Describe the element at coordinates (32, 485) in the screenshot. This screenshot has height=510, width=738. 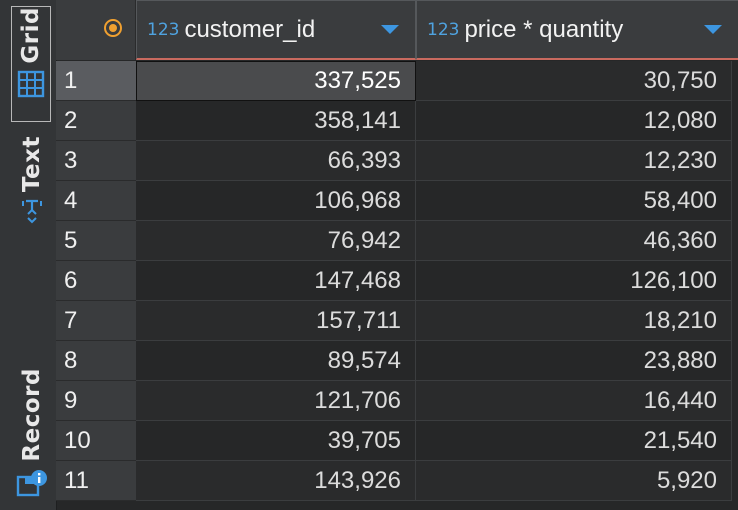
I see `record-icon` at that location.